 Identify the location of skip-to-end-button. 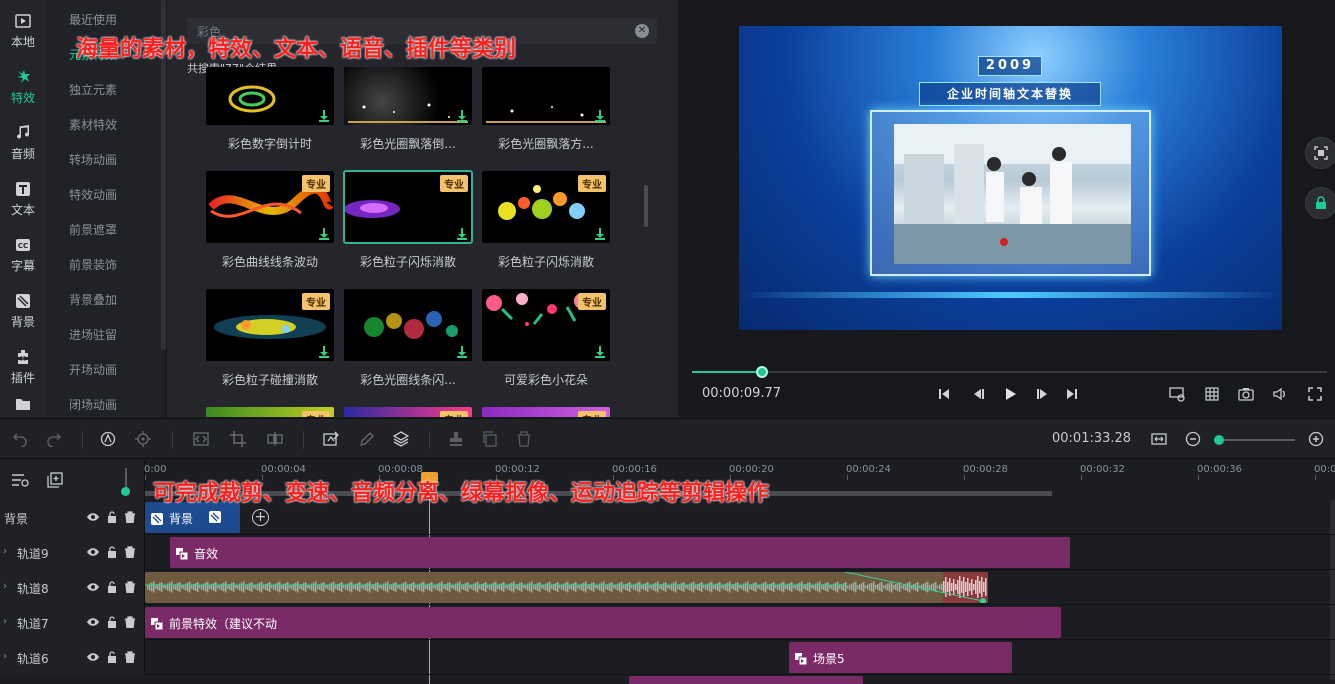
(1072, 394).